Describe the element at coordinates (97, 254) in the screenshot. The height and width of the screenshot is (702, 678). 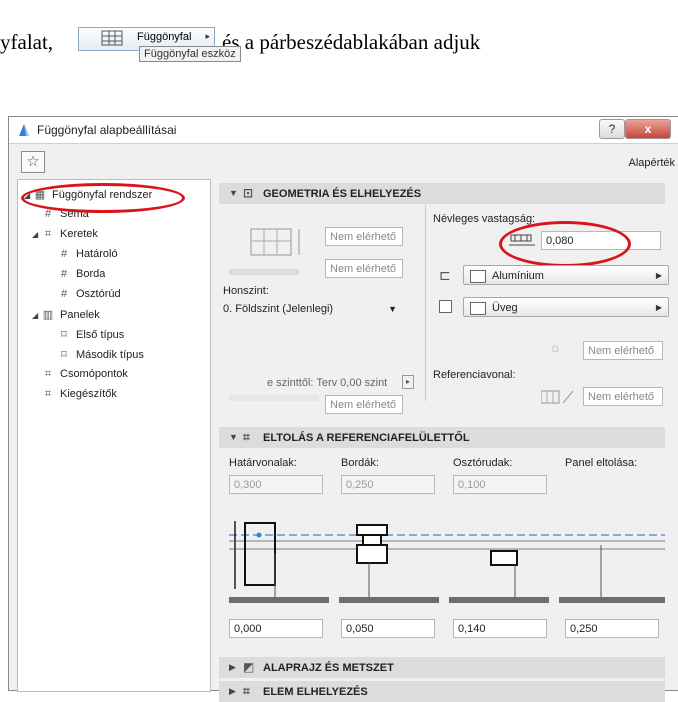
I see `tree-item-label: Határoló` at that location.